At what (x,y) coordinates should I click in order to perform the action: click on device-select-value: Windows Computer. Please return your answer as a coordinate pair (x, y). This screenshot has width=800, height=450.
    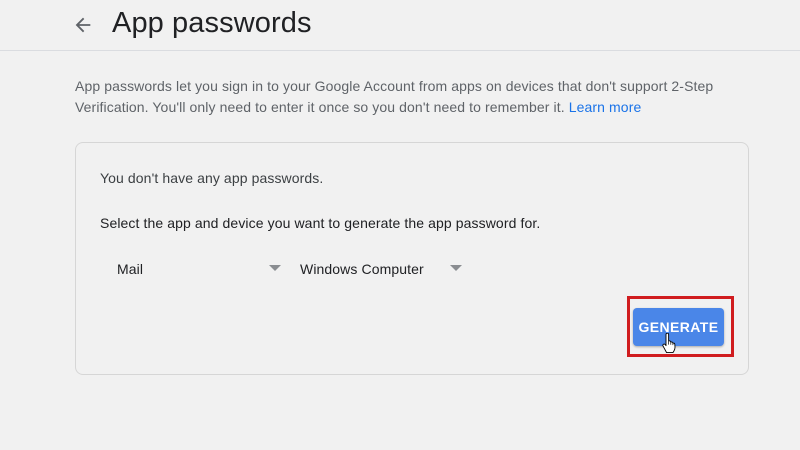
    Looking at the image, I should click on (362, 269).